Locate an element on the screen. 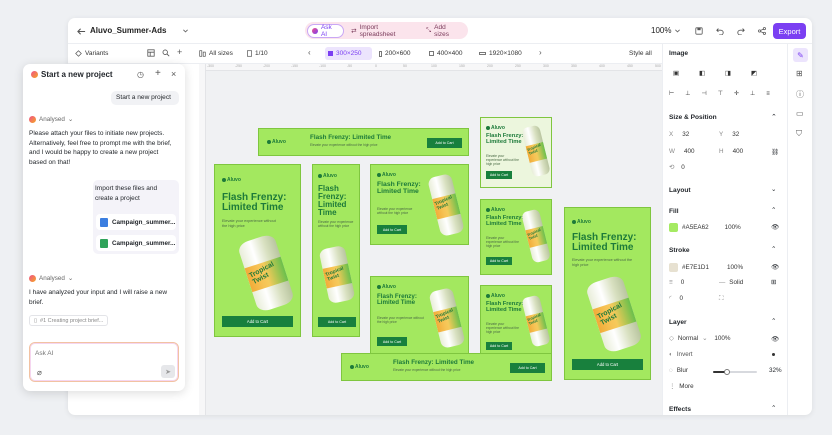 This screenshot has width=832, height=435. fill-visibility-eye-icon: 👁 is located at coordinates (775, 227).